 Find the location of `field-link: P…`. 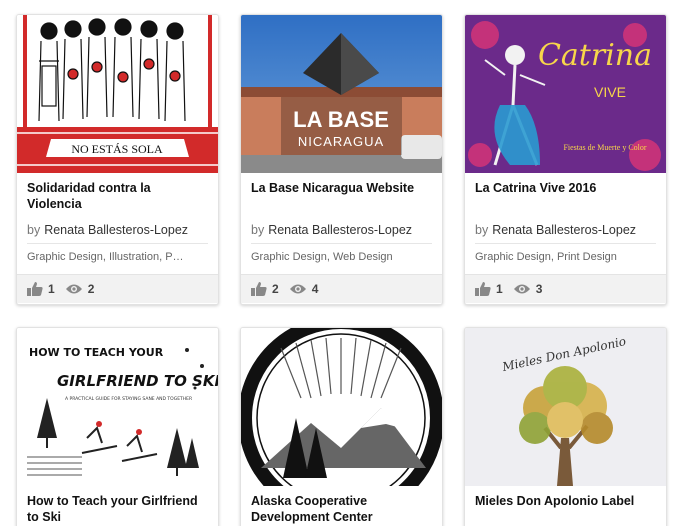

field-link: P… is located at coordinates (174, 257).